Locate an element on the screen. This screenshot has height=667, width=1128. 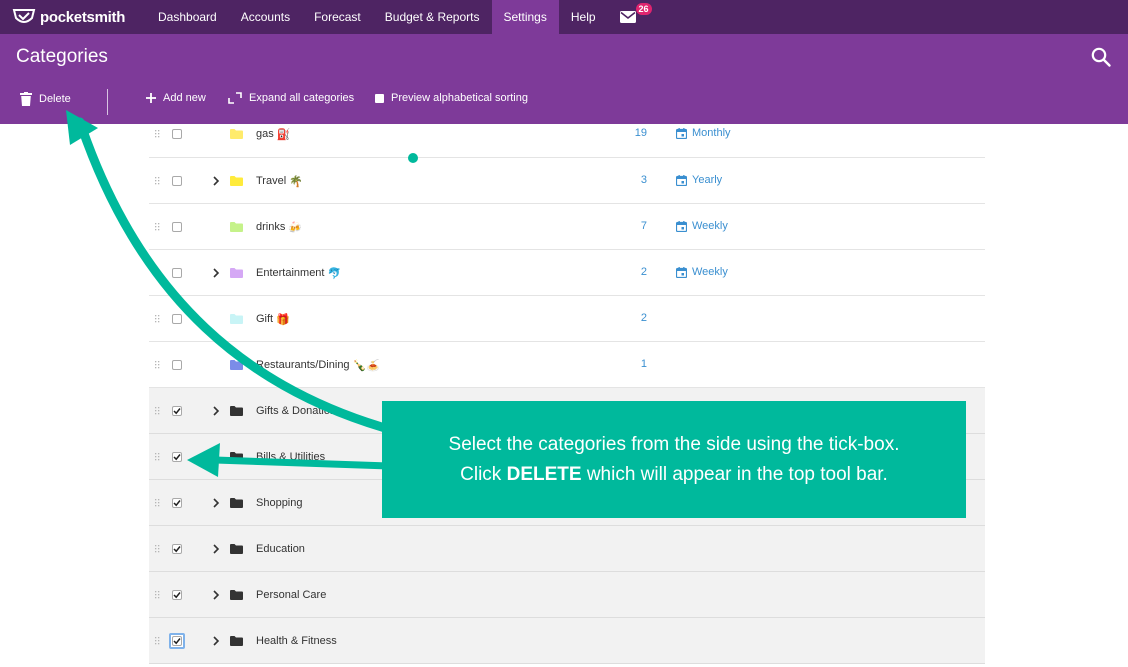
budget-period-text: Monthly is located at coordinates (711, 133).